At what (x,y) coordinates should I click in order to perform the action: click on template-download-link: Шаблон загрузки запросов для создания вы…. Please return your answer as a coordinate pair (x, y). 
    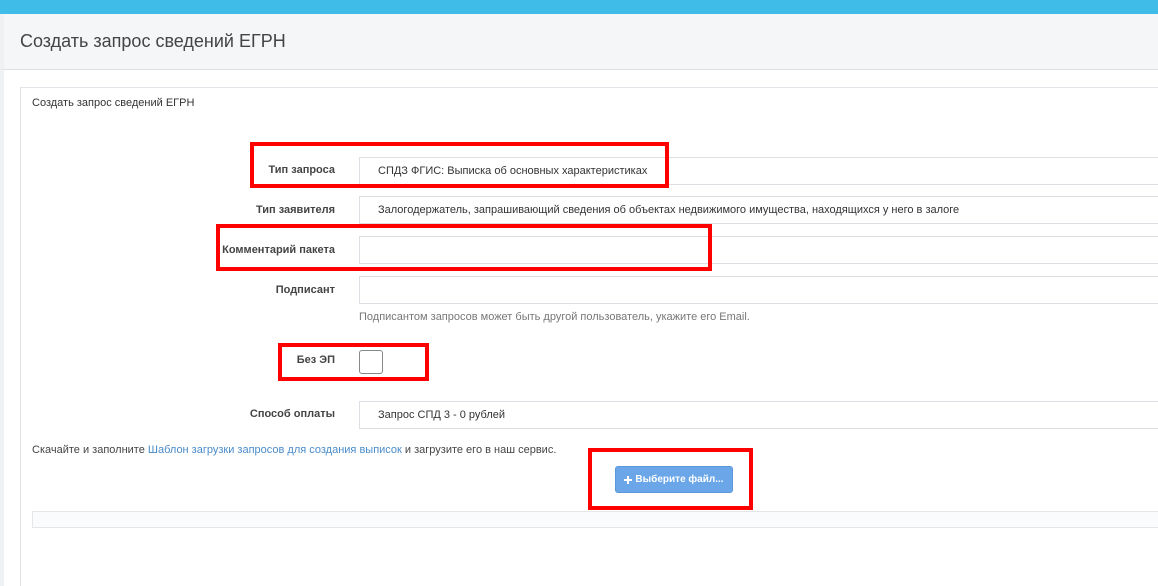
    Looking at the image, I should click on (275, 450).